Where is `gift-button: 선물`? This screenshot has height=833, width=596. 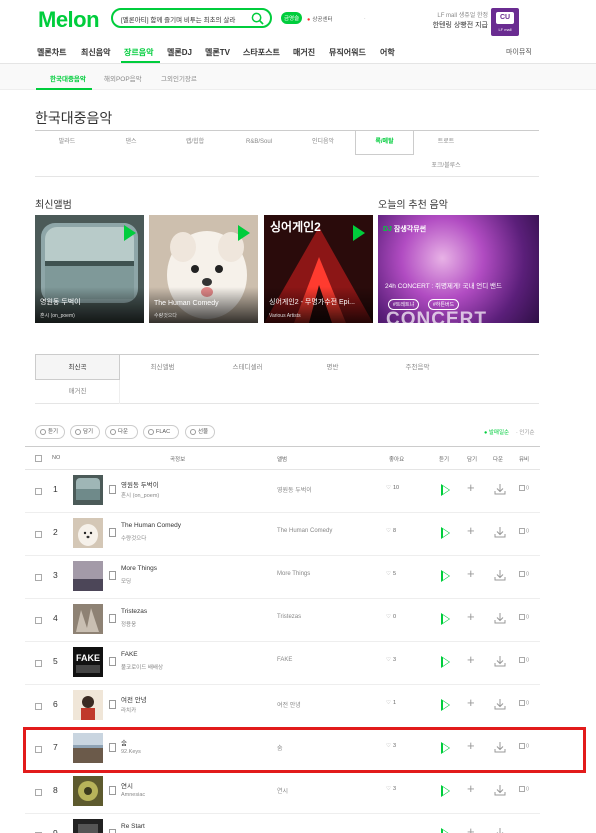 gift-button: 선물 is located at coordinates (200, 432).